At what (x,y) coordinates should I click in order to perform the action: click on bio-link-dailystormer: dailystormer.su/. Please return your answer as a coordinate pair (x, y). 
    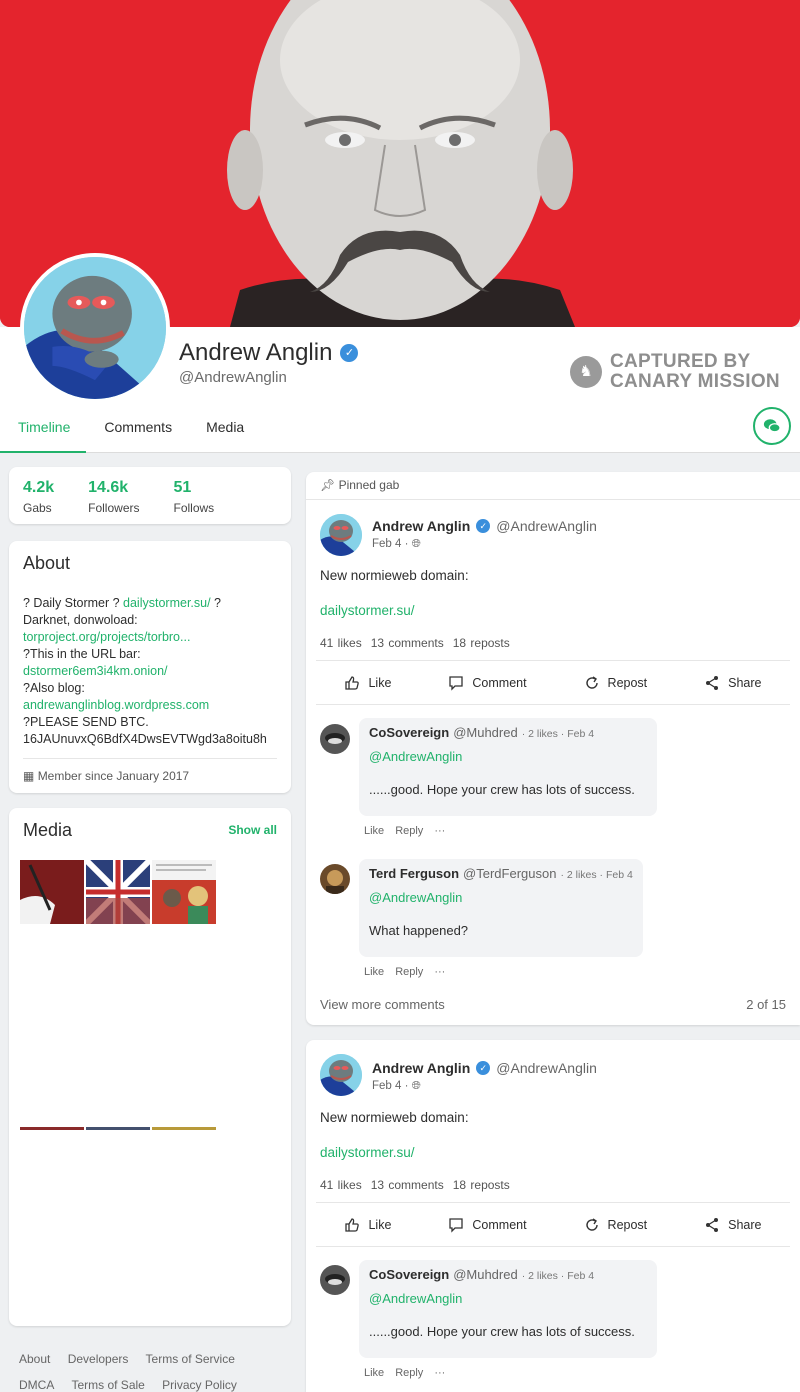
    Looking at the image, I should click on (167, 603).